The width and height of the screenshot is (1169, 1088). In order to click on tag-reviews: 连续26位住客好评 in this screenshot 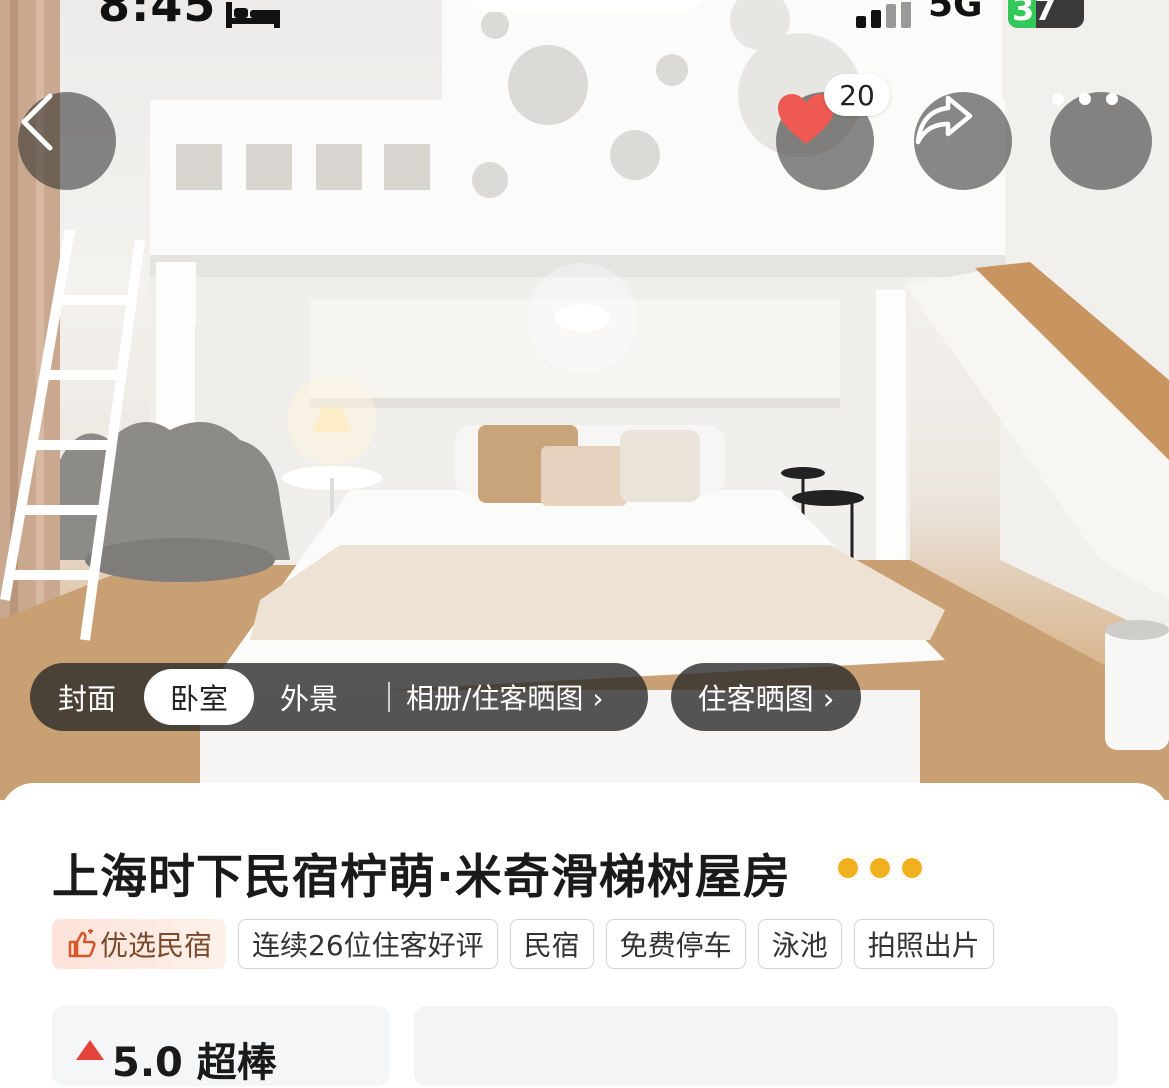, I will do `click(368, 944)`.